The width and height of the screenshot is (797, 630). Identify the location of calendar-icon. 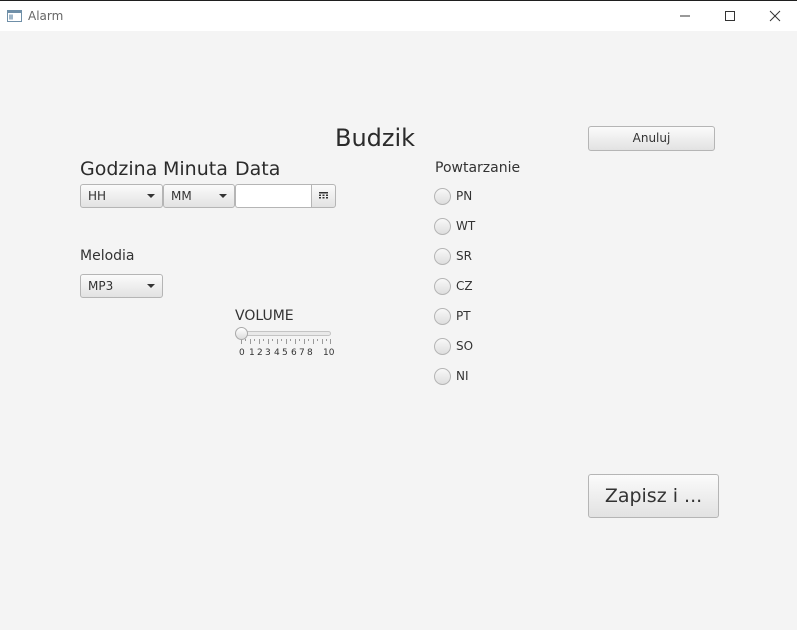
(323, 195).